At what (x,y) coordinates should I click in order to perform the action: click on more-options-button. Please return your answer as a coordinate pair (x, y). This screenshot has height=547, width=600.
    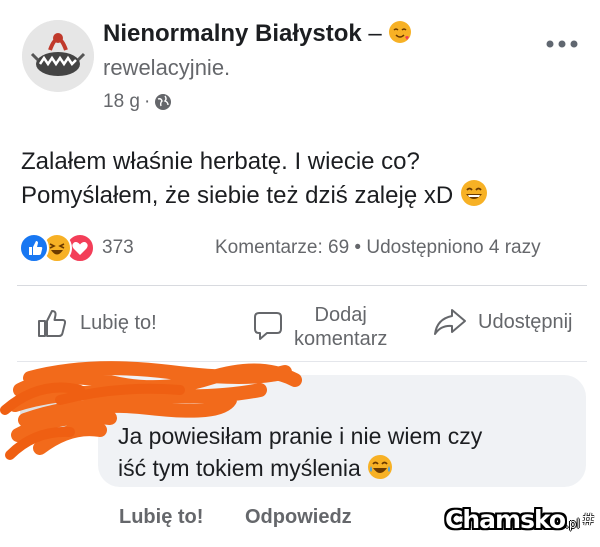
    Looking at the image, I should click on (562, 42).